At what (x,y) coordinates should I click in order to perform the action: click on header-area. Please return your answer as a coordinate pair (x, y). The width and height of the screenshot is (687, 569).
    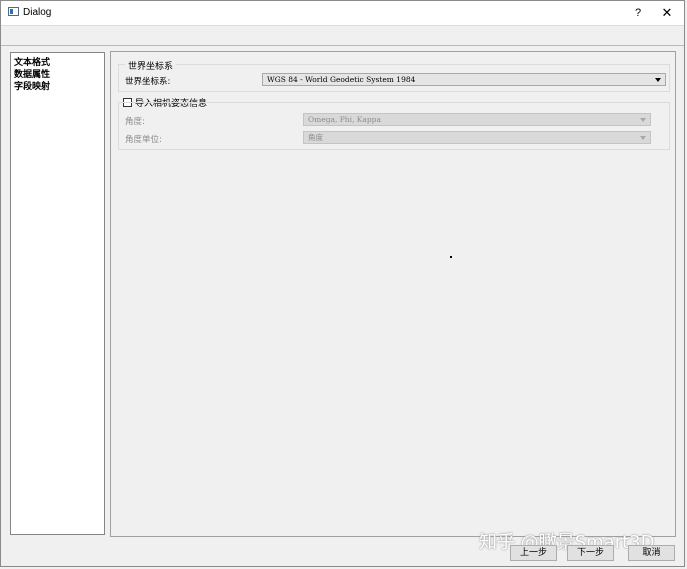
    Looking at the image, I should click on (342, 36).